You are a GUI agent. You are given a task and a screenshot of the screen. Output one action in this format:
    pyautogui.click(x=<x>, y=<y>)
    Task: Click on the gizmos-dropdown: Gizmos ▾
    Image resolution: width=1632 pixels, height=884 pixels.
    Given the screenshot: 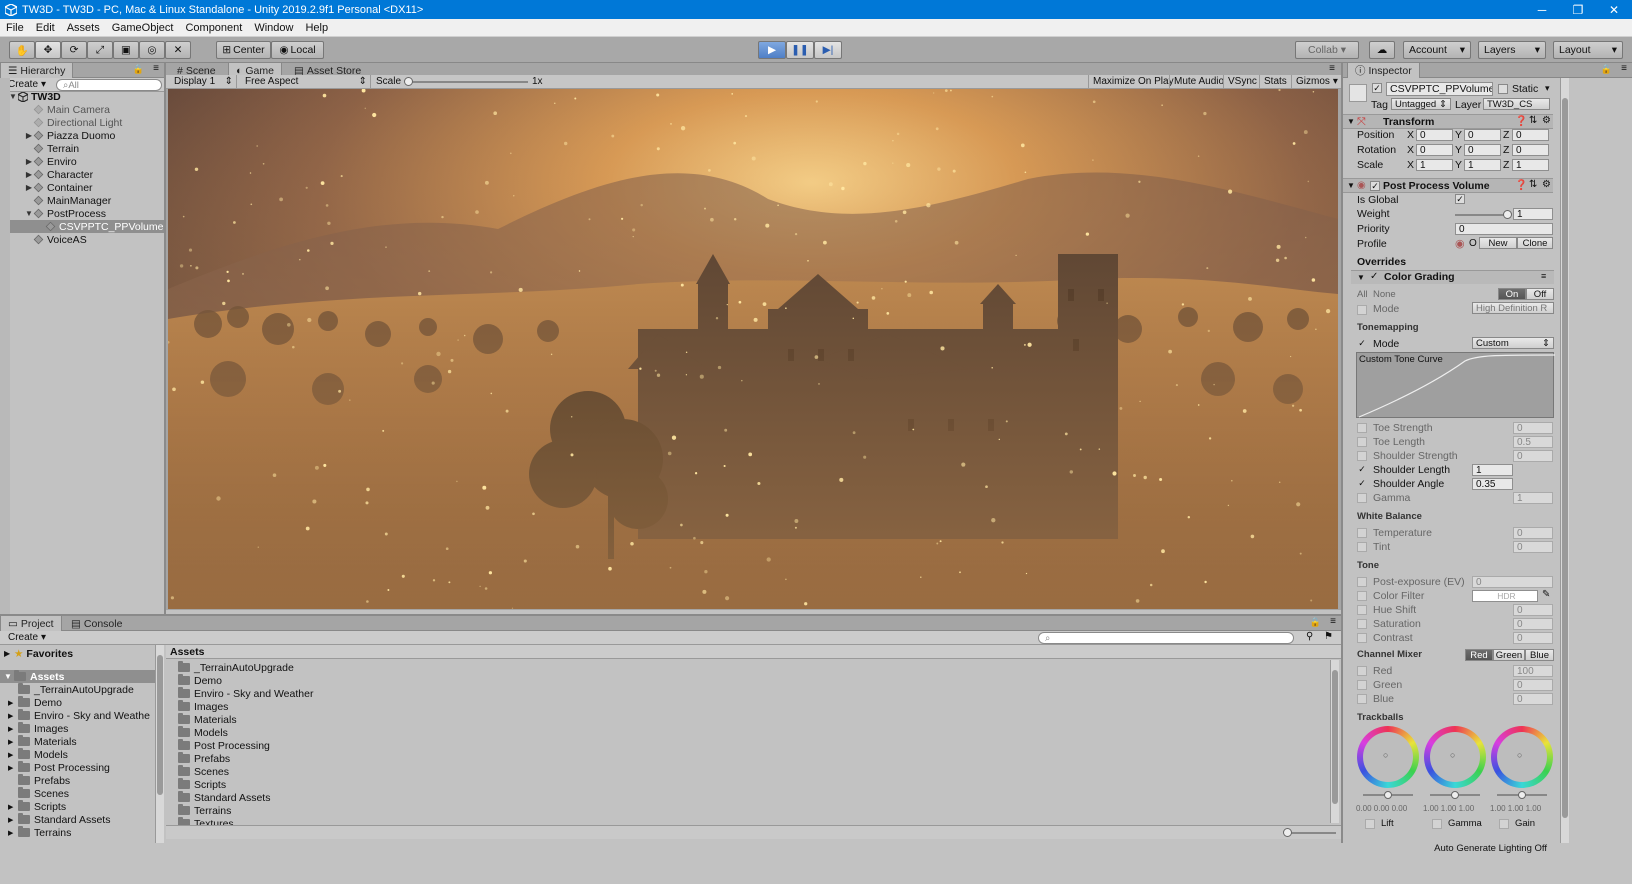 What is the action you would take?
    pyautogui.click(x=1316, y=81)
    